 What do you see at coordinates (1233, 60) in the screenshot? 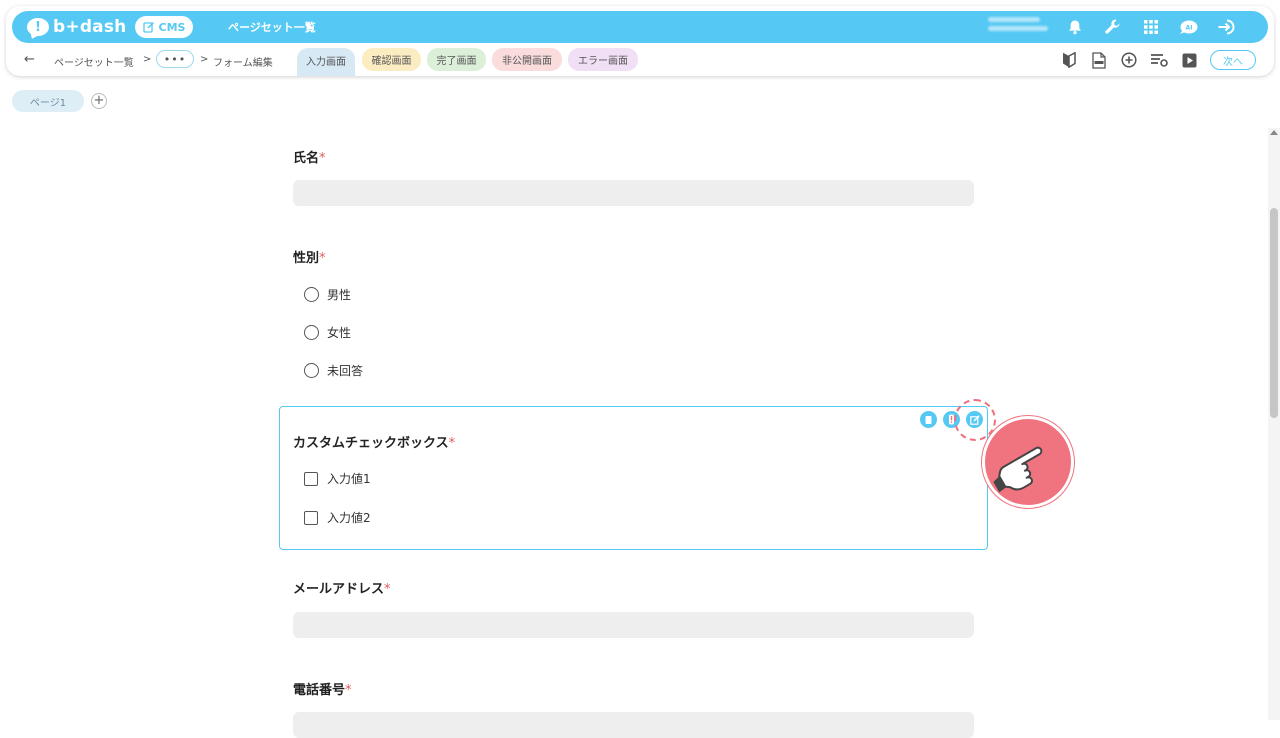
I see `next-button: 次へ` at bounding box center [1233, 60].